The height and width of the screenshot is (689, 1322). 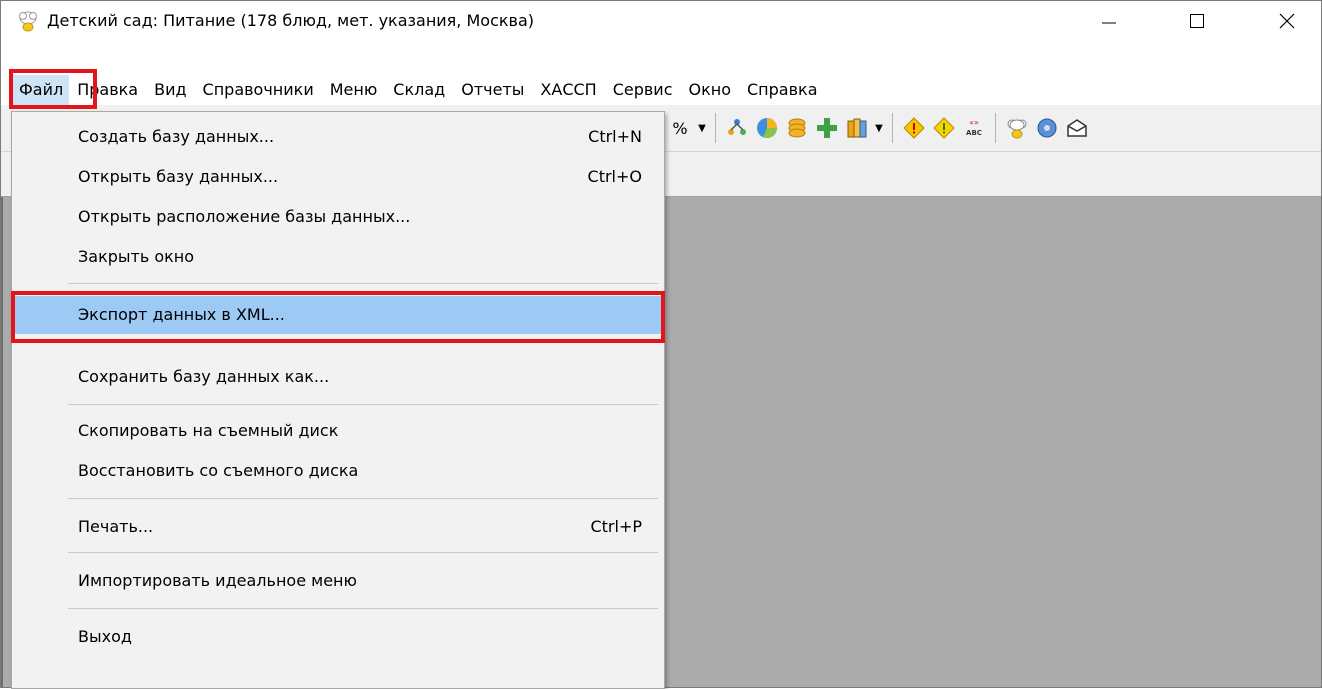 What do you see at coordinates (827, 128) in the screenshot?
I see `add-plus-icon` at bounding box center [827, 128].